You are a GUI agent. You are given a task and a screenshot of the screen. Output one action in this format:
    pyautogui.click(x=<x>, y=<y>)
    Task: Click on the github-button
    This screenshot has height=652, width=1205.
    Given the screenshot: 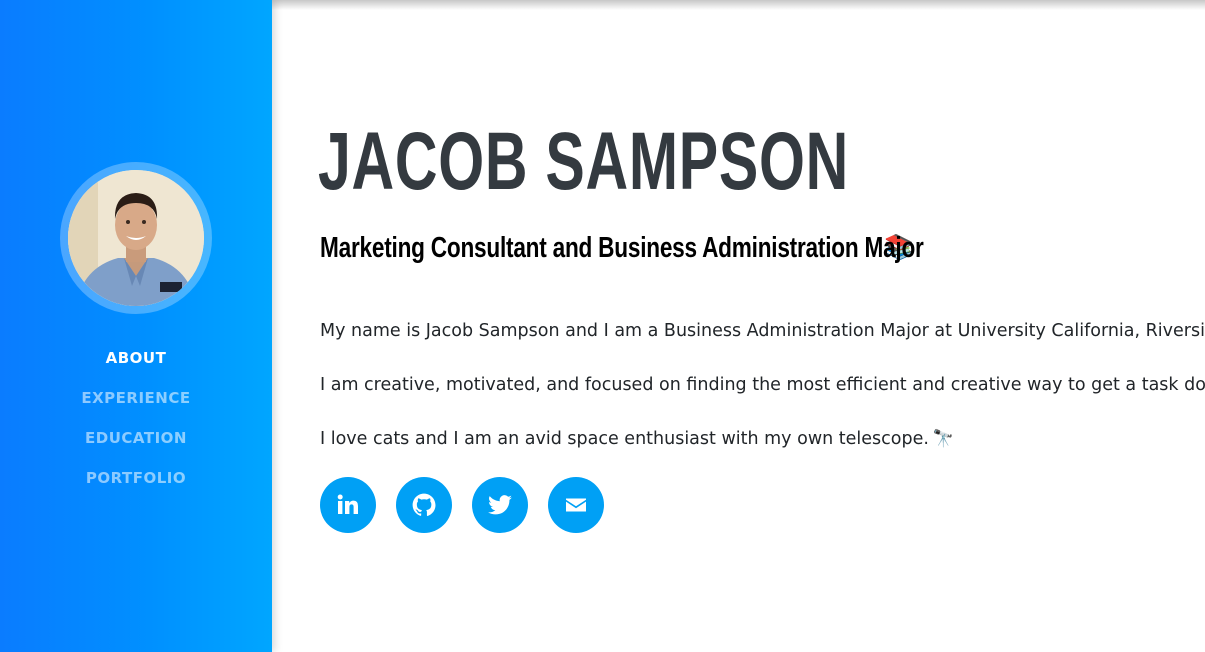 What is the action you would take?
    pyautogui.click(x=424, y=505)
    